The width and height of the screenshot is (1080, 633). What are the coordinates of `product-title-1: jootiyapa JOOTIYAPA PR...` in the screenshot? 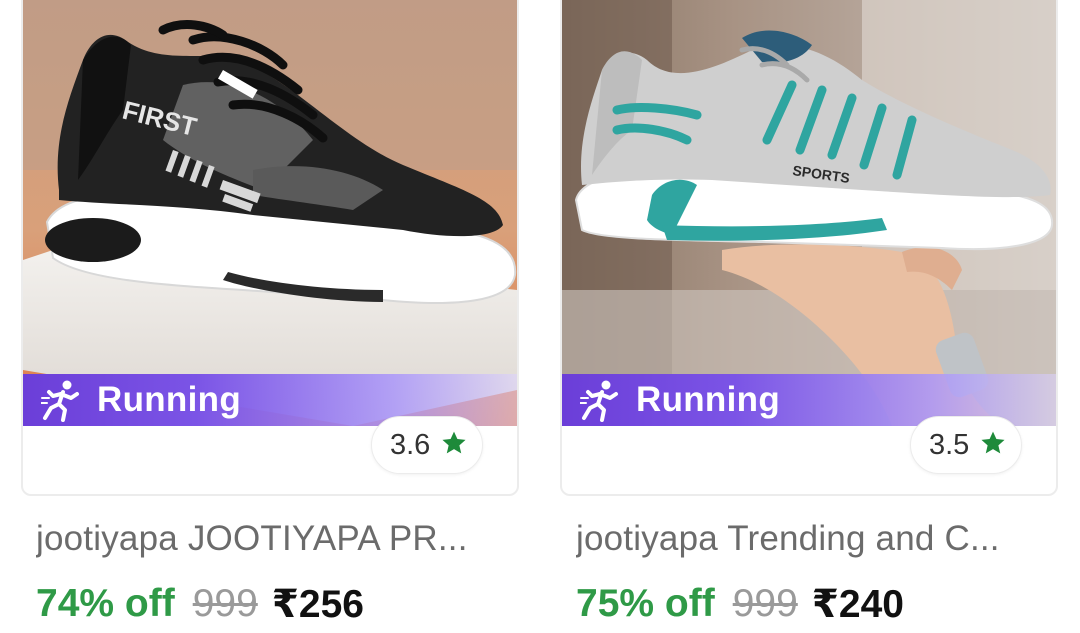 It's located at (271, 539).